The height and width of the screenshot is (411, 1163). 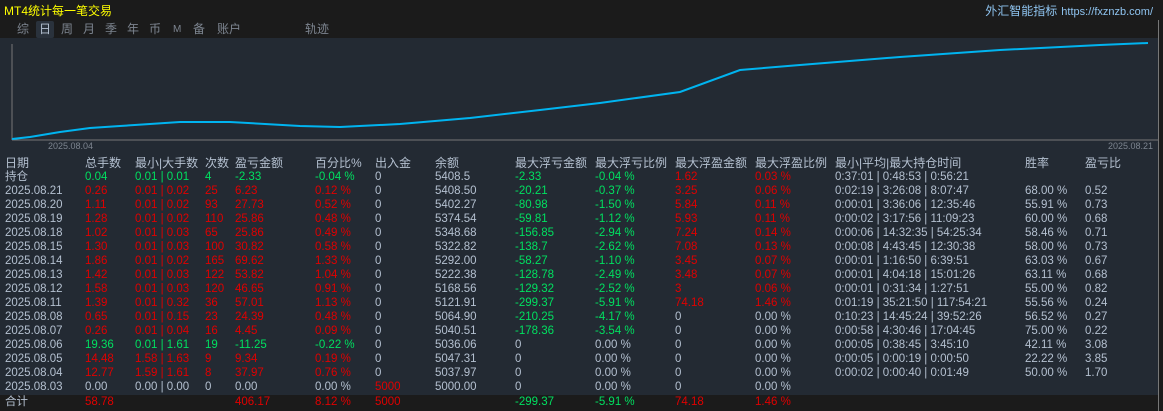 I want to click on tab-0: 综, so click(x=23, y=29).